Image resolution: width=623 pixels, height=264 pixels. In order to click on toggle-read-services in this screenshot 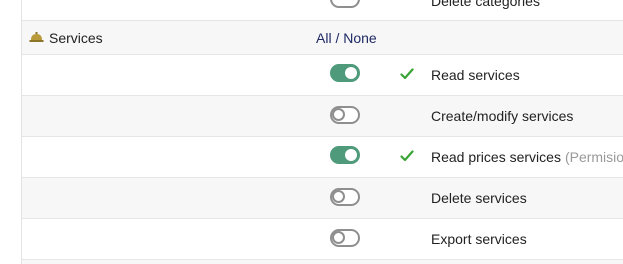, I will do `click(345, 73)`.